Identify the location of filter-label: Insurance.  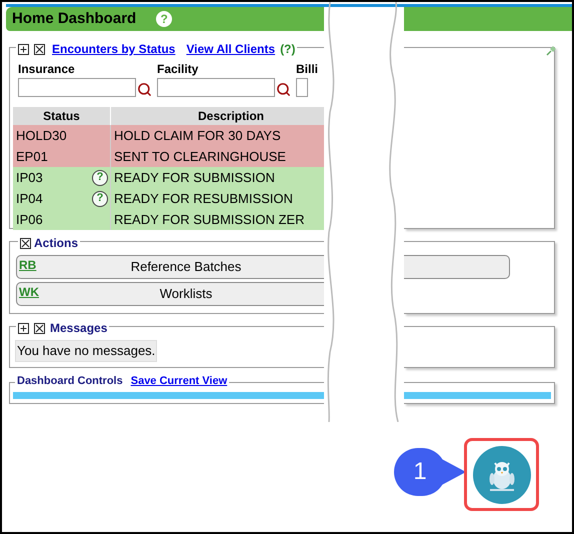
(47, 69).